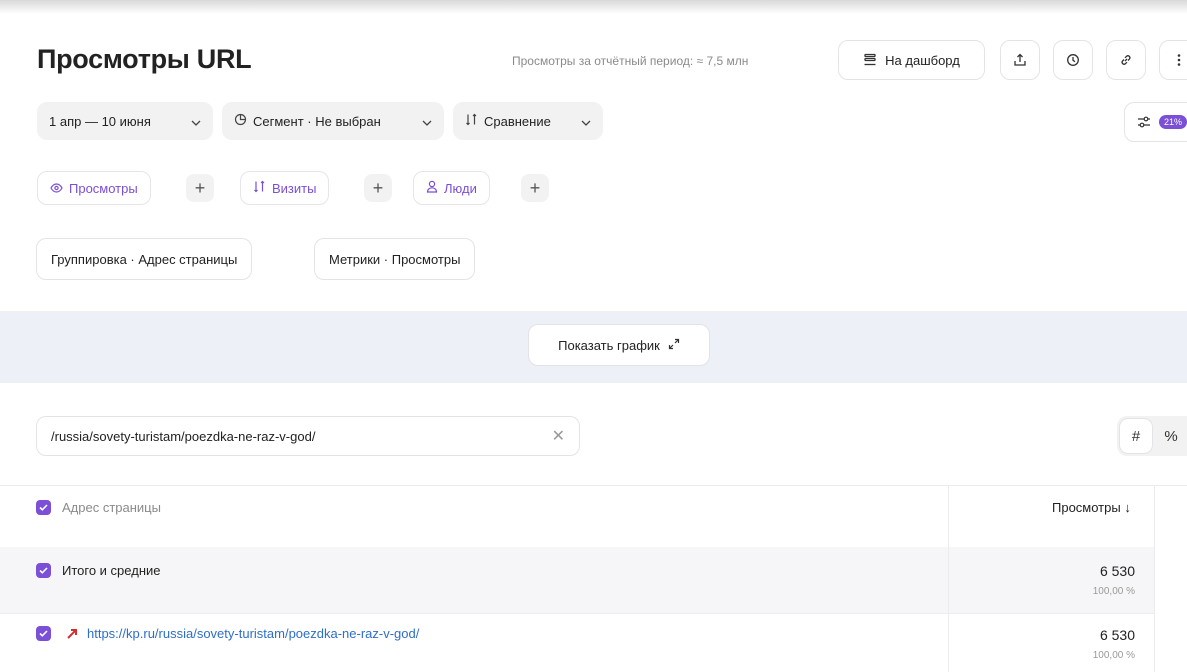  Describe the element at coordinates (577, 580) in the screenshot. I see `table-total-row` at that location.